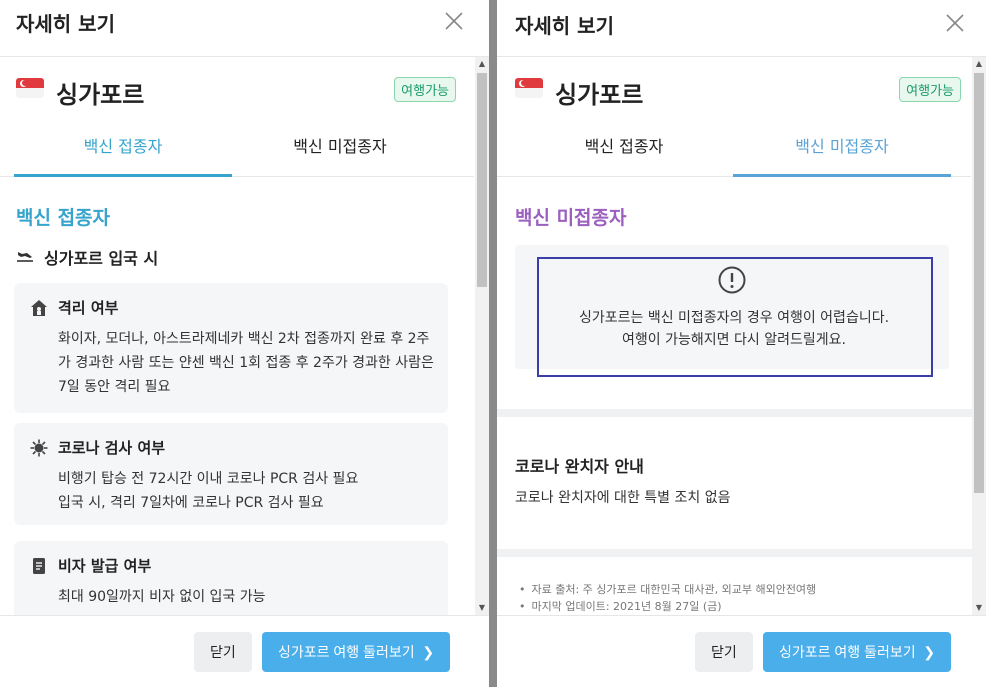  Describe the element at coordinates (732, 280) in the screenshot. I see `exclamation-circle-icon` at that location.